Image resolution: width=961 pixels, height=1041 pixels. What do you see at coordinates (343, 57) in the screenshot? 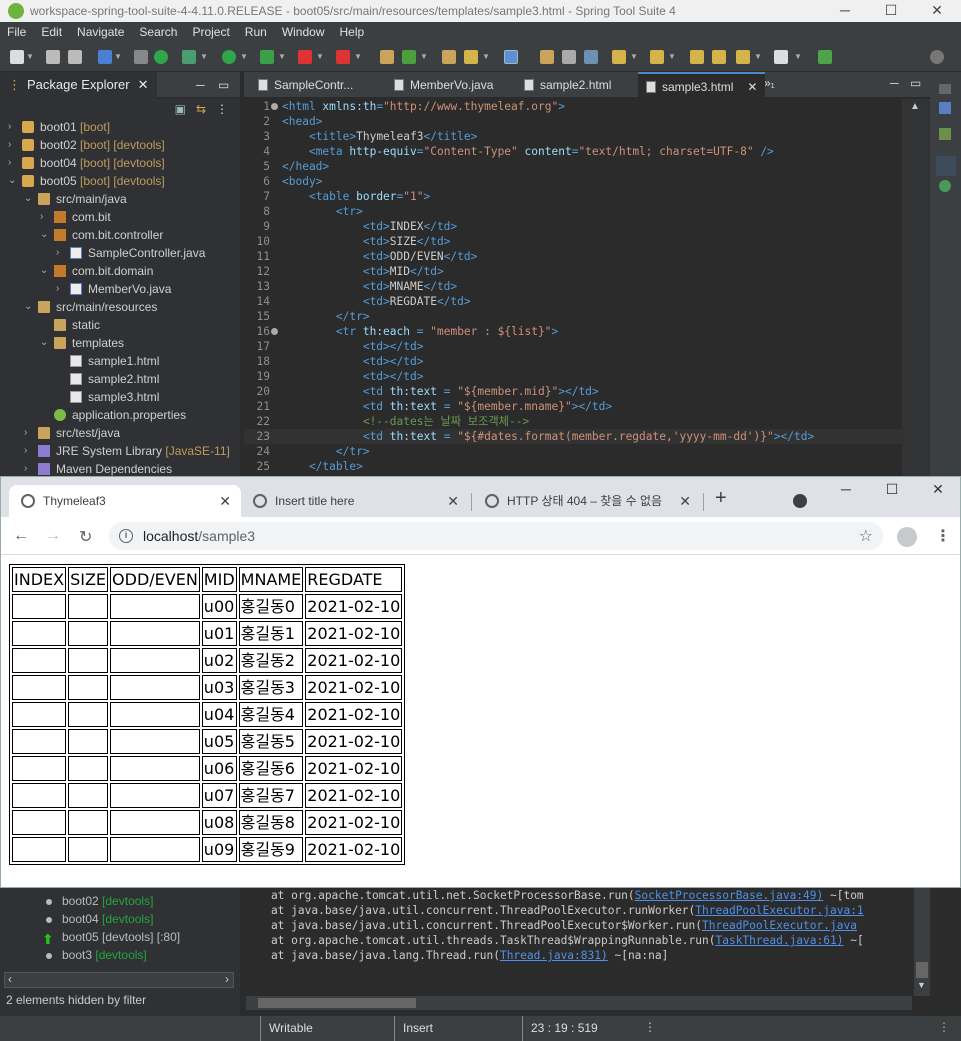
I see `relaunch-icon` at bounding box center [343, 57].